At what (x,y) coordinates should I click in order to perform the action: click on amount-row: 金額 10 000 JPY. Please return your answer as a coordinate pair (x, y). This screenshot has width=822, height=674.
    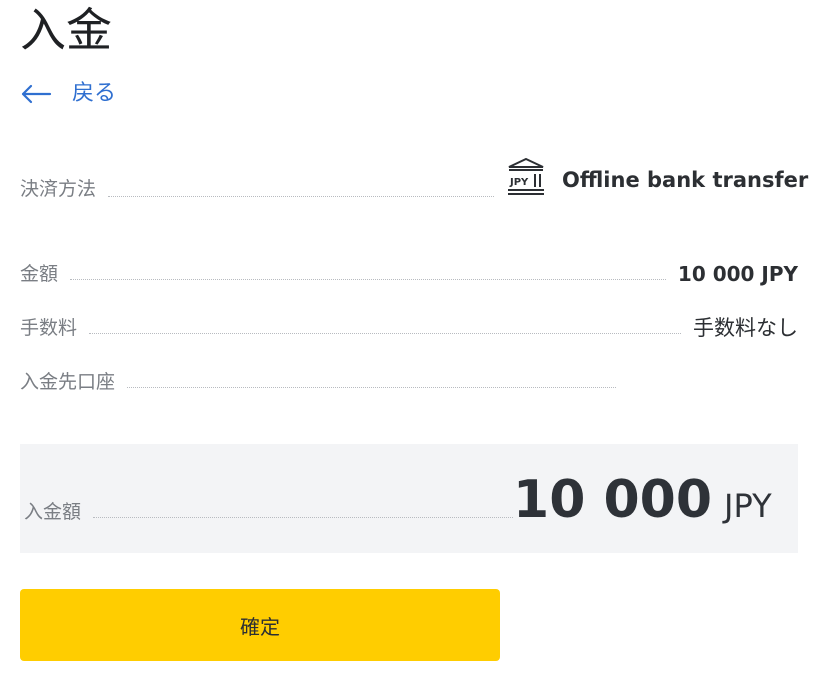
    Looking at the image, I should click on (409, 274).